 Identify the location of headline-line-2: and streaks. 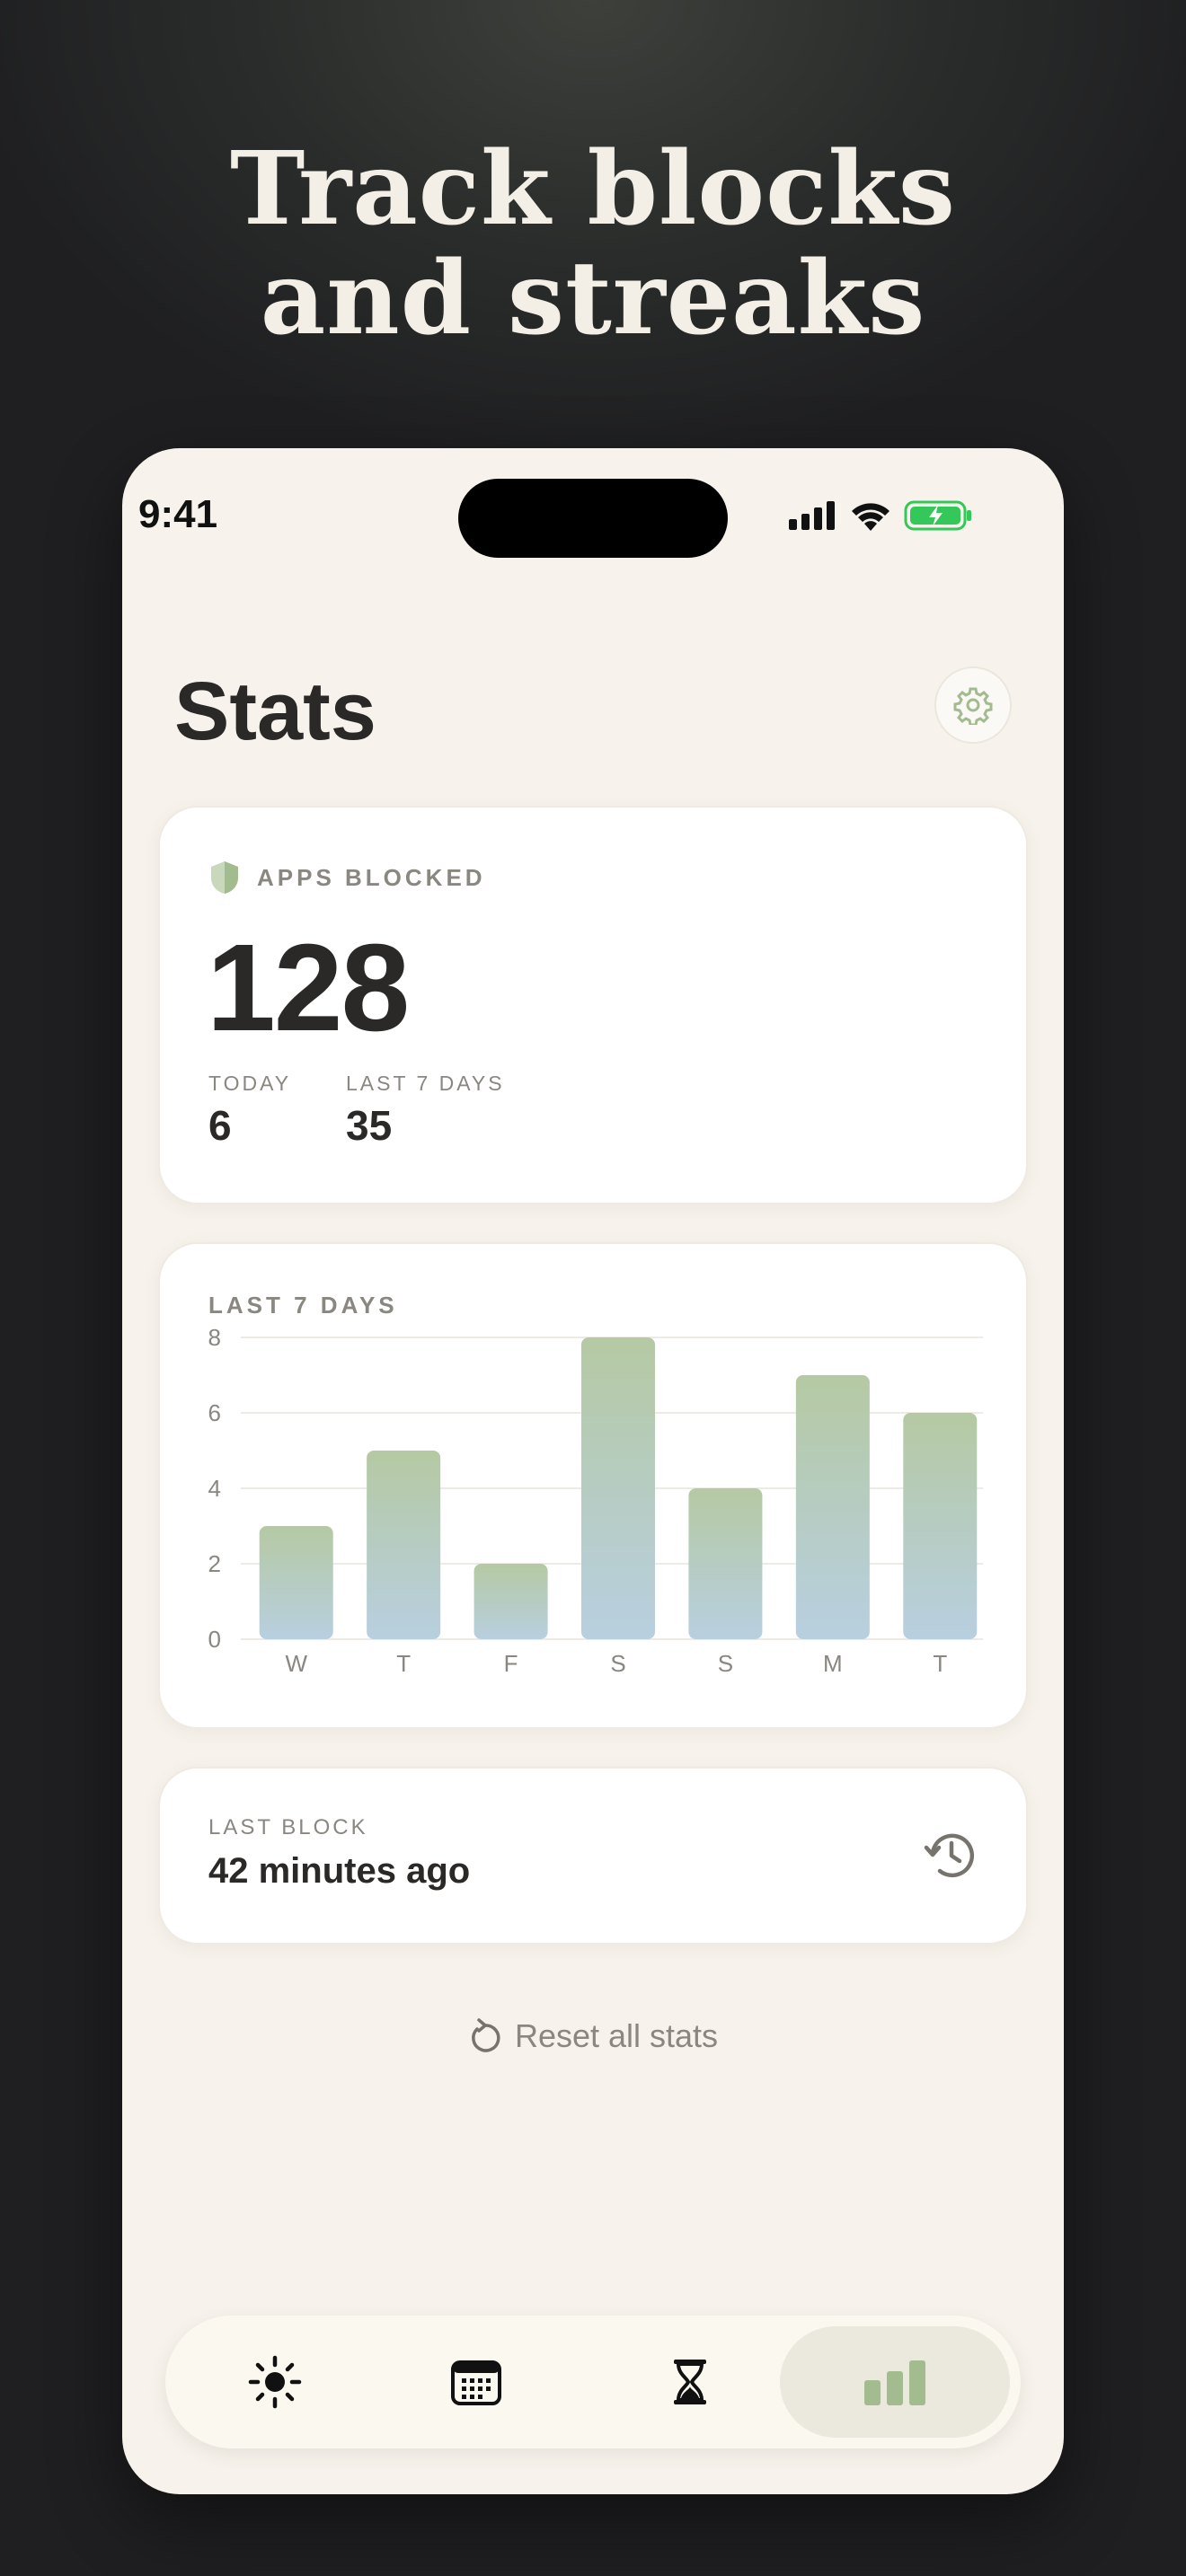
(593, 298).